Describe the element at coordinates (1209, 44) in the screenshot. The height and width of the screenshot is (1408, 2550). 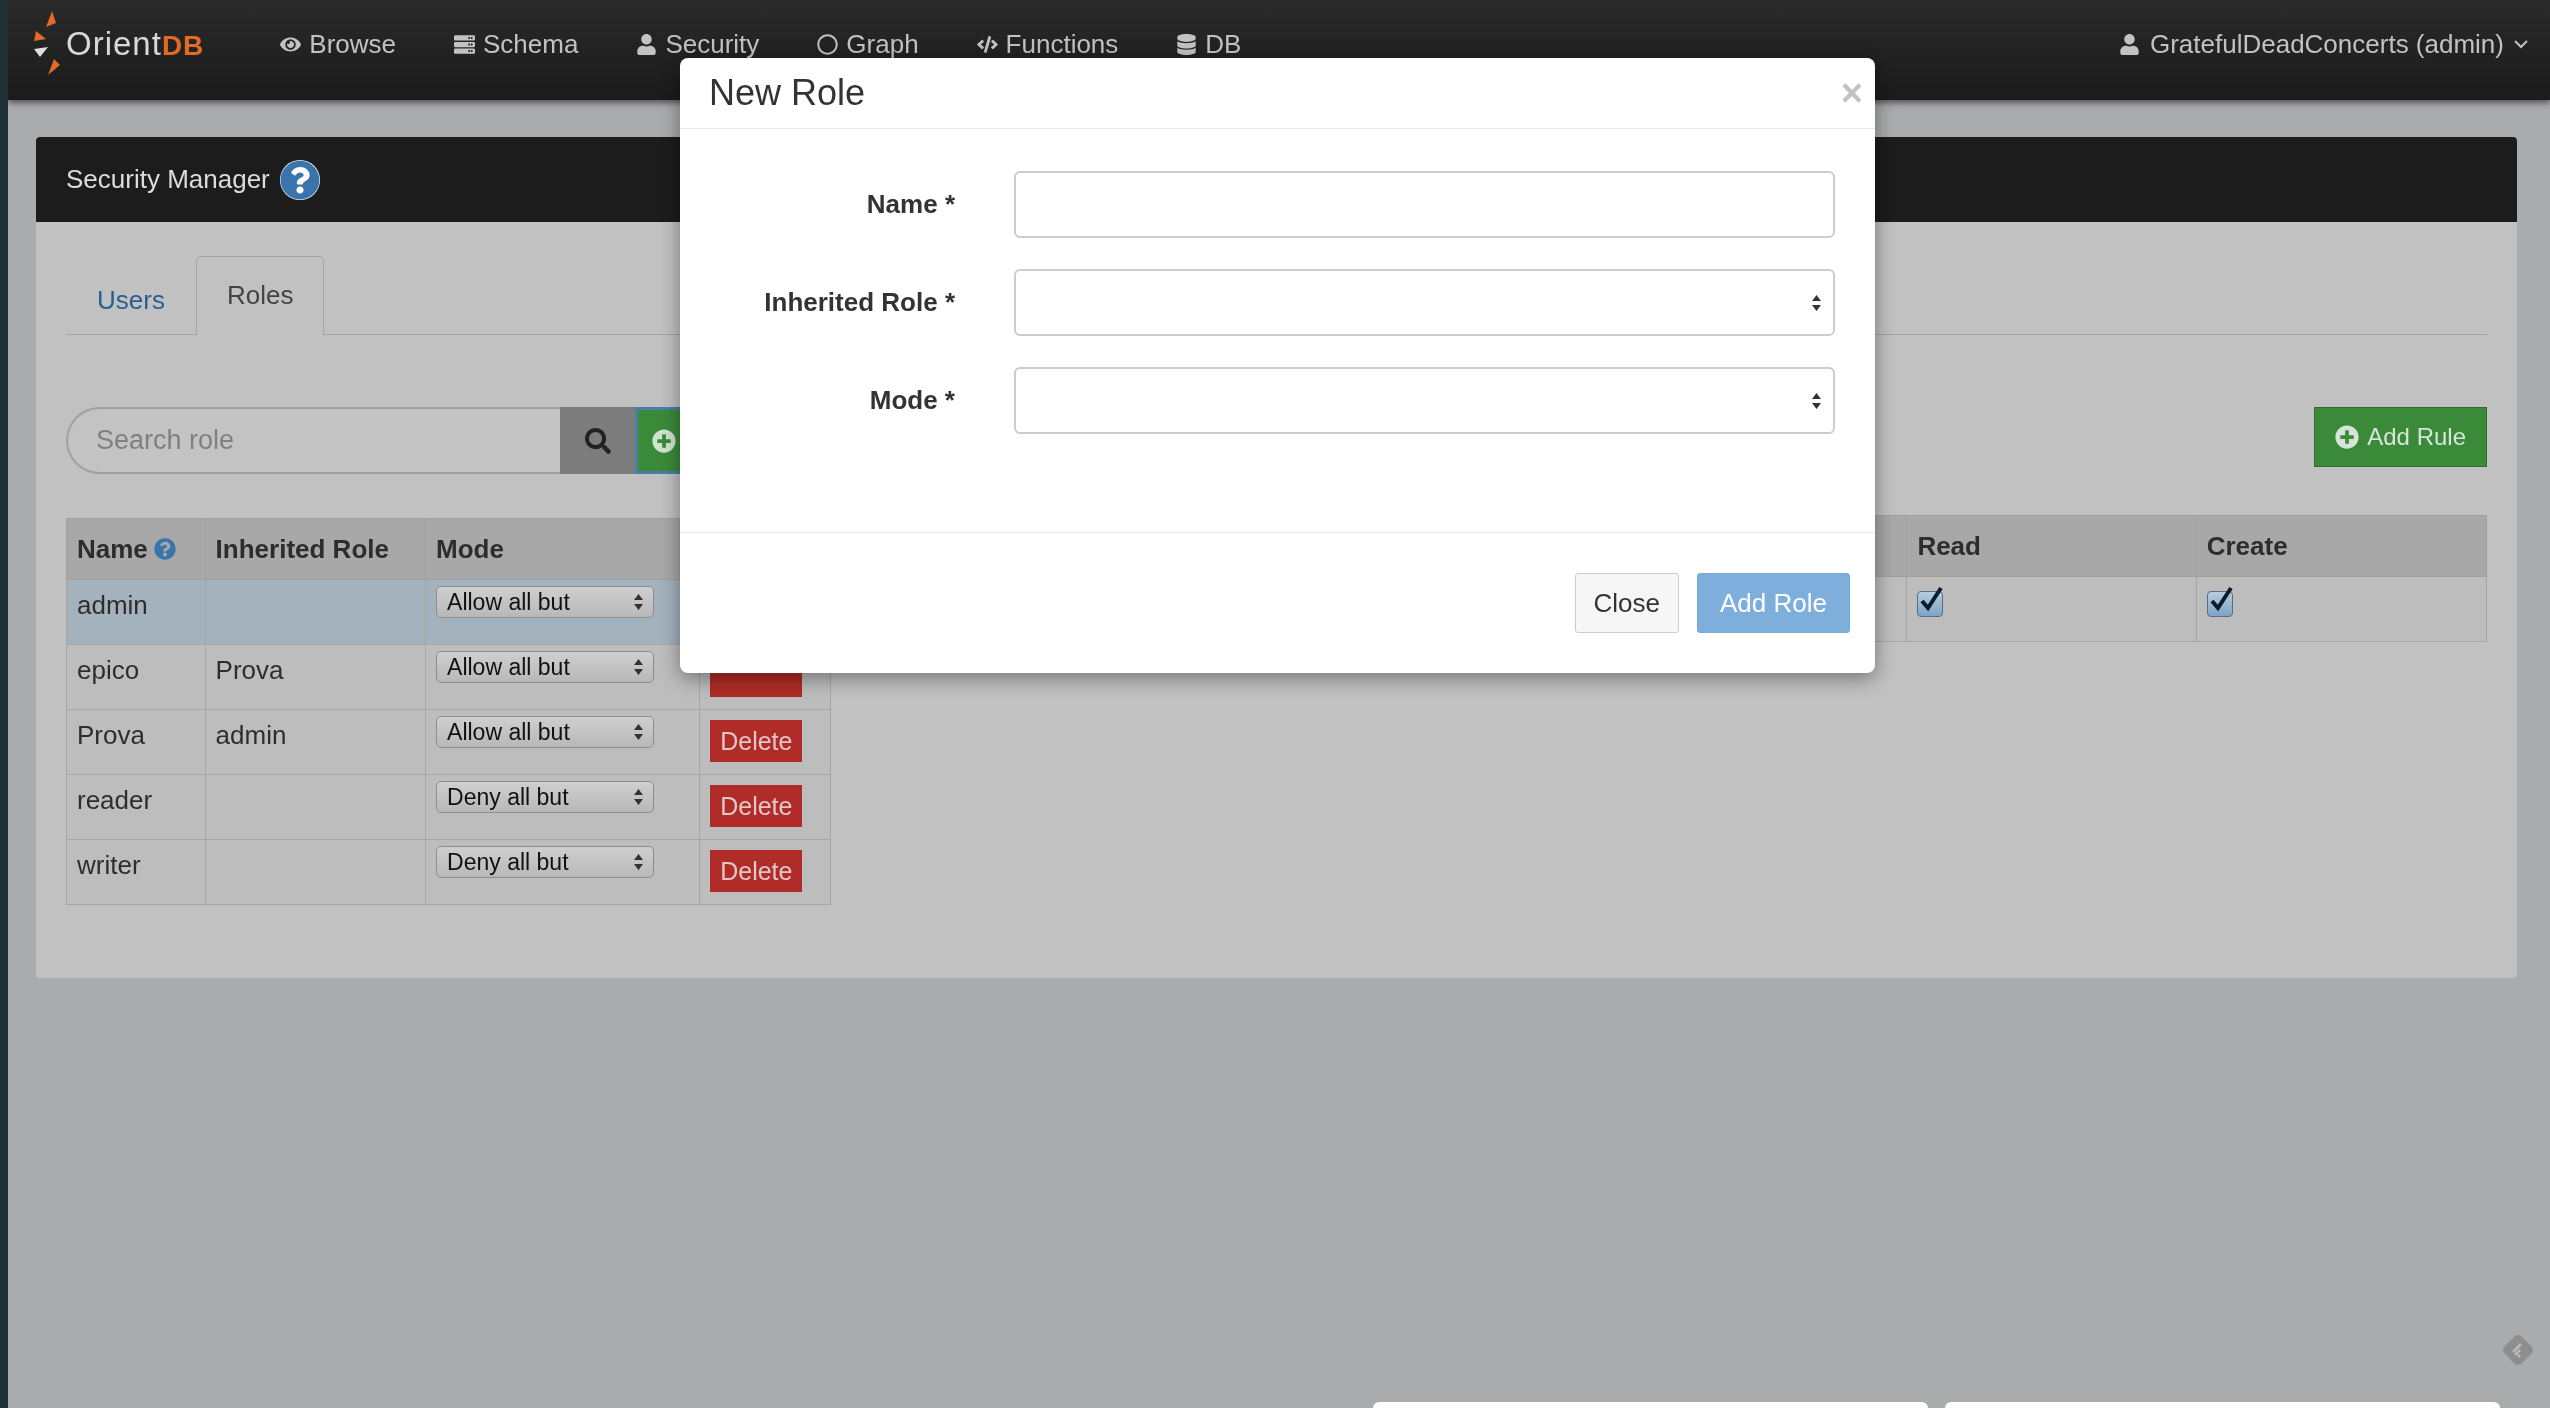
I see `nav-link: DB` at that location.